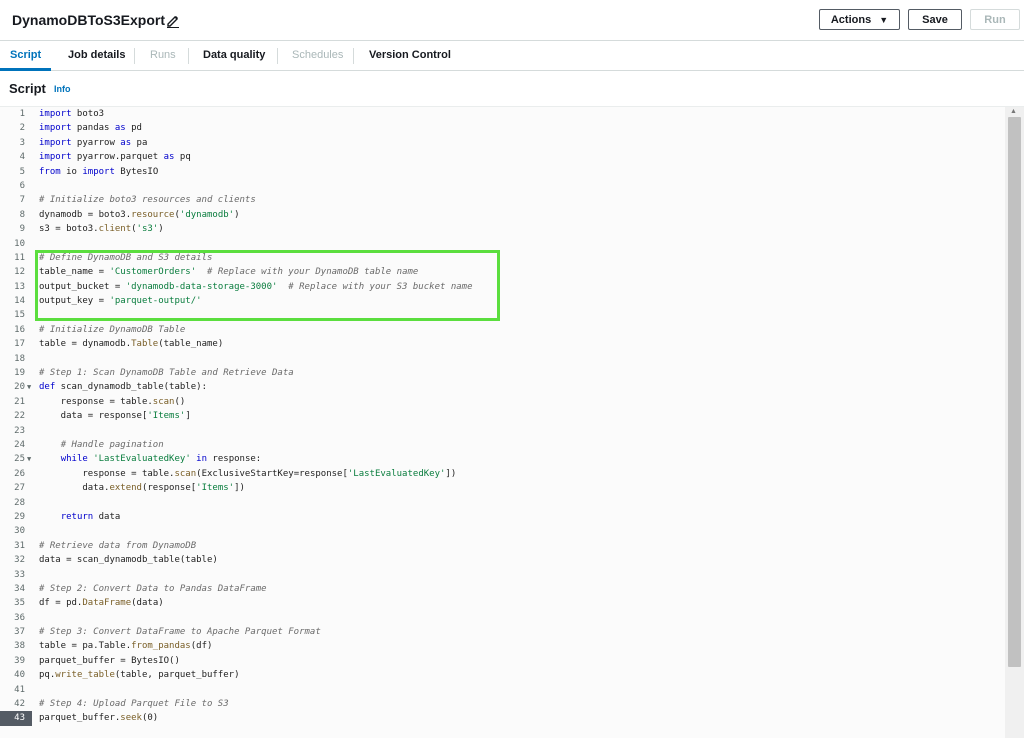 The width and height of the screenshot is (1024, 738). I want to click on code-text: parquet_buffer = BytesIO(), so click(109, 660).